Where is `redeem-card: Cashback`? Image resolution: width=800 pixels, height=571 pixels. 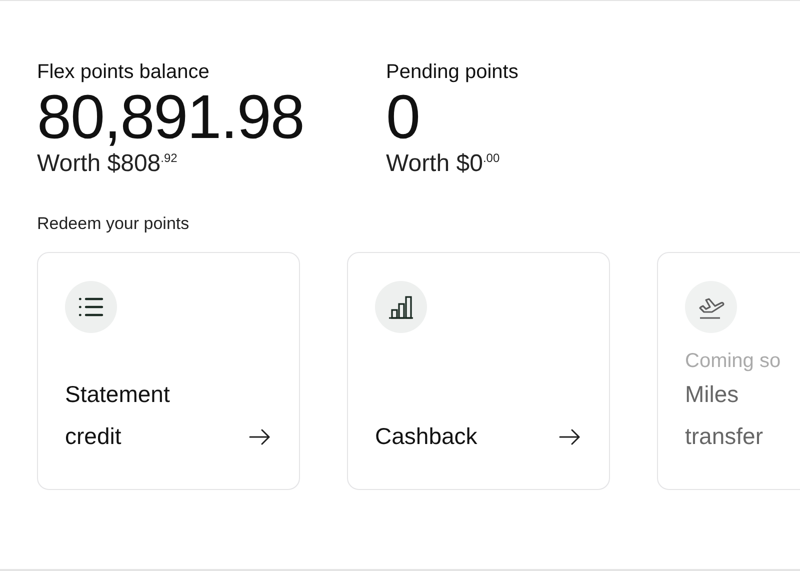
redeem-card: Cashback is located at coordinates (478, 371).